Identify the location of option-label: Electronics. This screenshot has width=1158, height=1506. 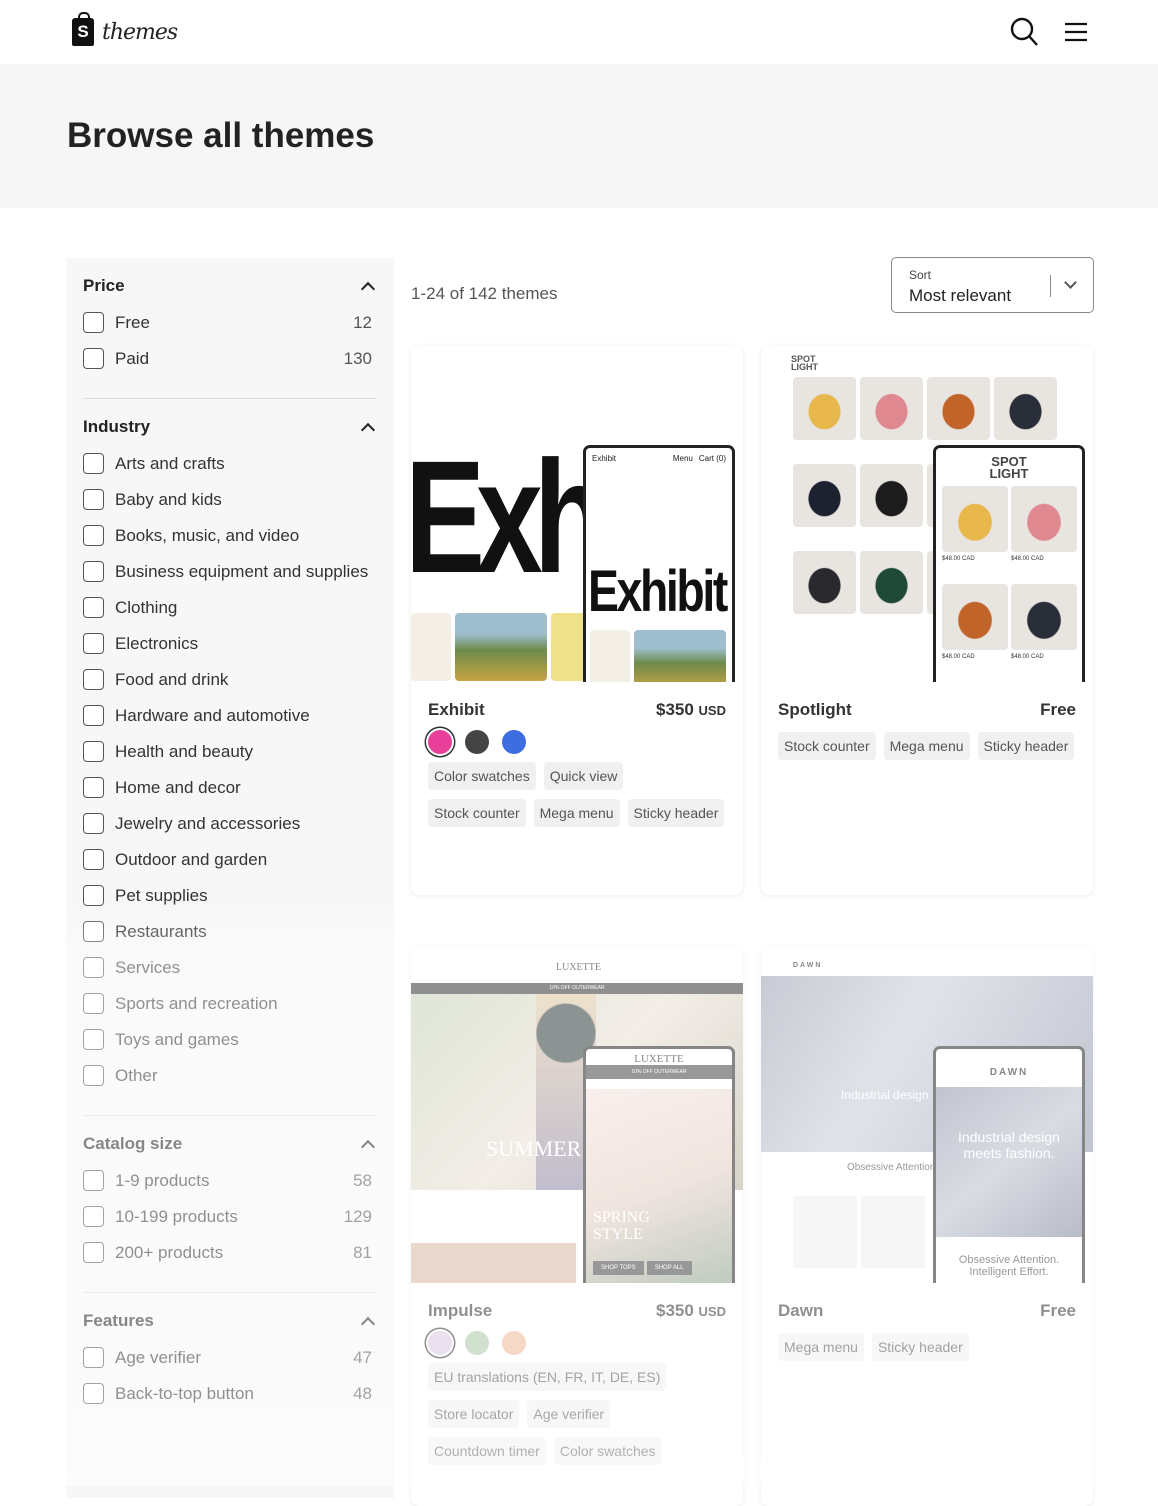
(157, 643).